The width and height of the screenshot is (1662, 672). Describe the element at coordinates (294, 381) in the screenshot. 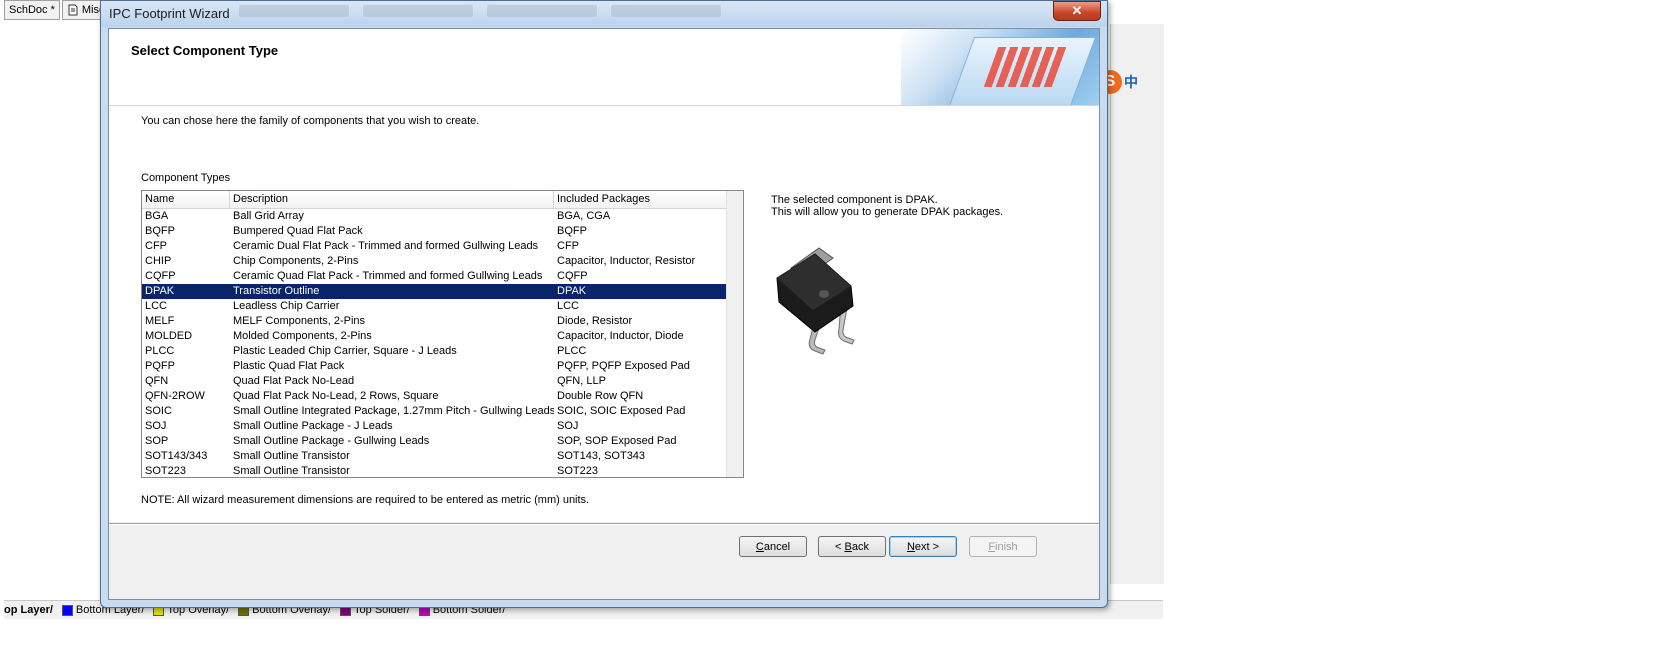

I see `row-description-cell: Quad Flat Pack No-Lead` at that location.